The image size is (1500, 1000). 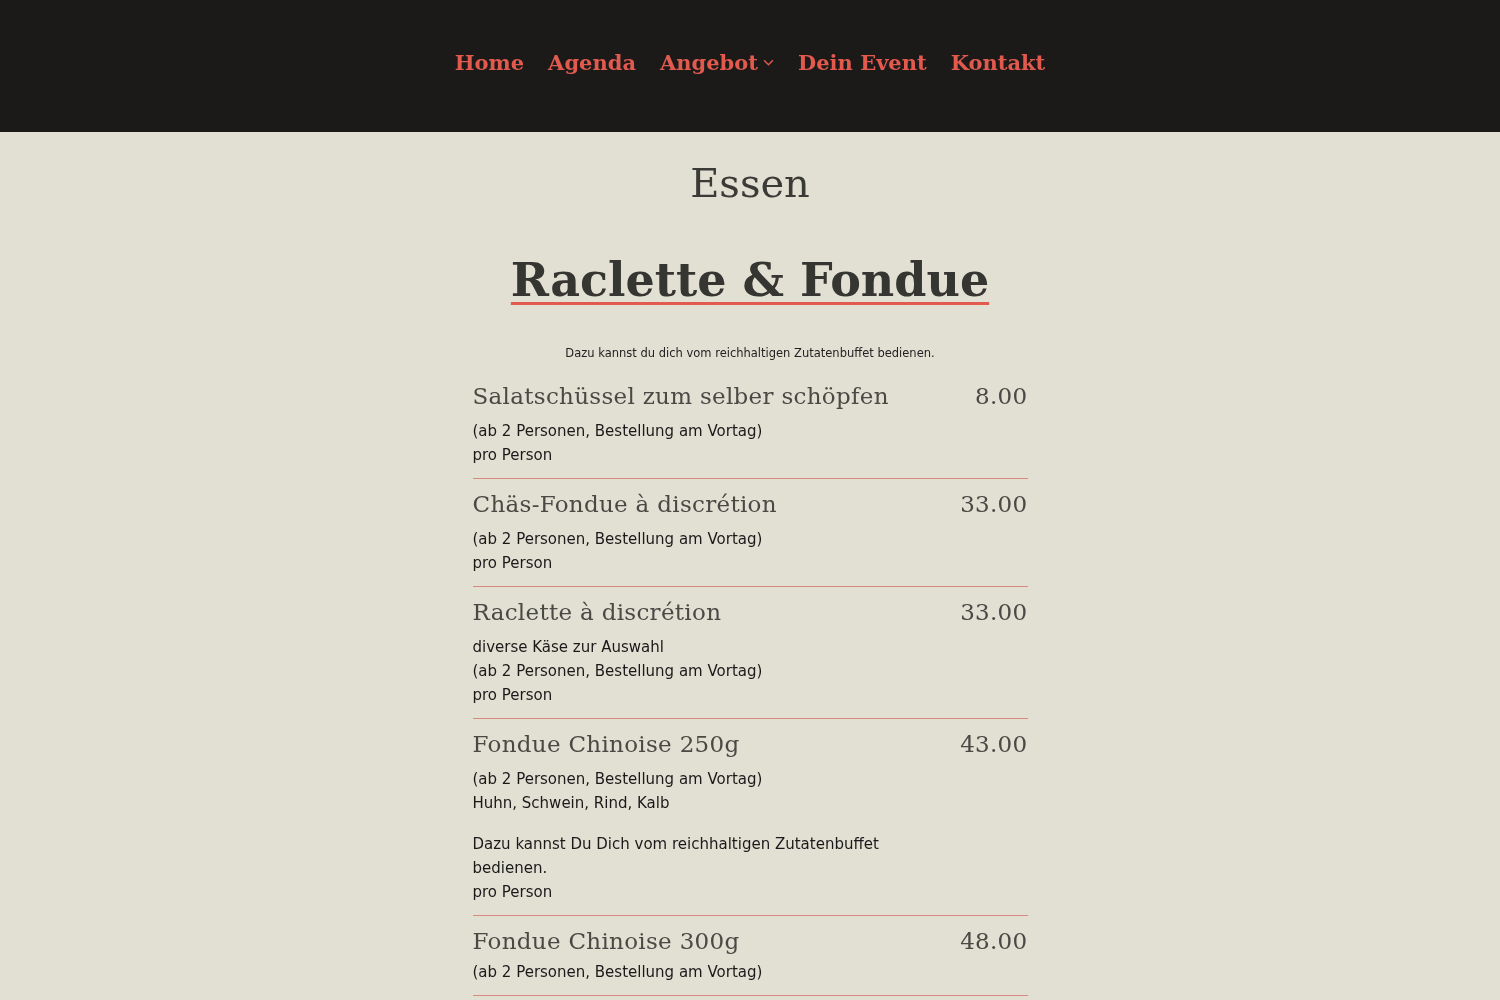 What do you see at coordinates (597, 612) in the screenshot?
I see `dish-name: Raclette à discrétion` at bounding box center [597, 612].